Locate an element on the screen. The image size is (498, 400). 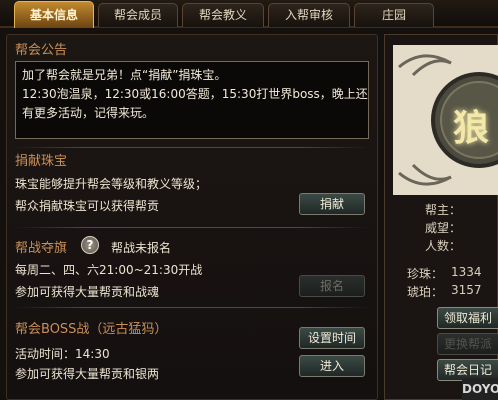
announcement-line-3: 有更多活动，记得来玩。 is located at coordinates (88, 113).